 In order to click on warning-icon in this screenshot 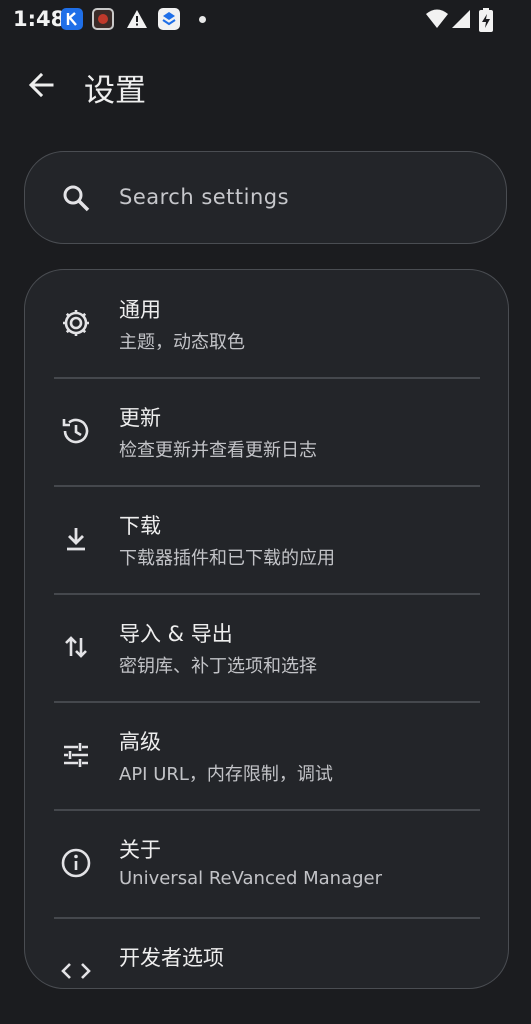, I will do `click(137, 19)`.